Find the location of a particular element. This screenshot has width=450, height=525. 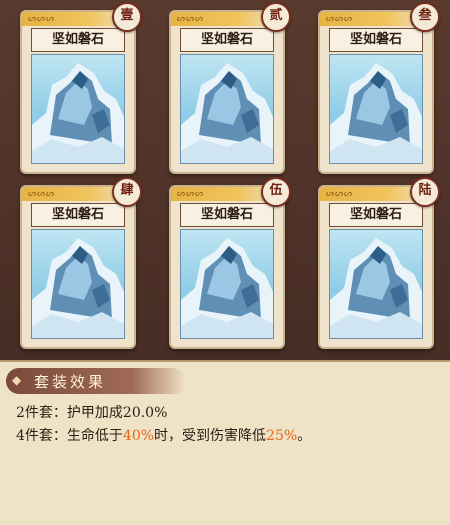

bonus-4piece-reduction: 25% is located at coordinates (282, 436).